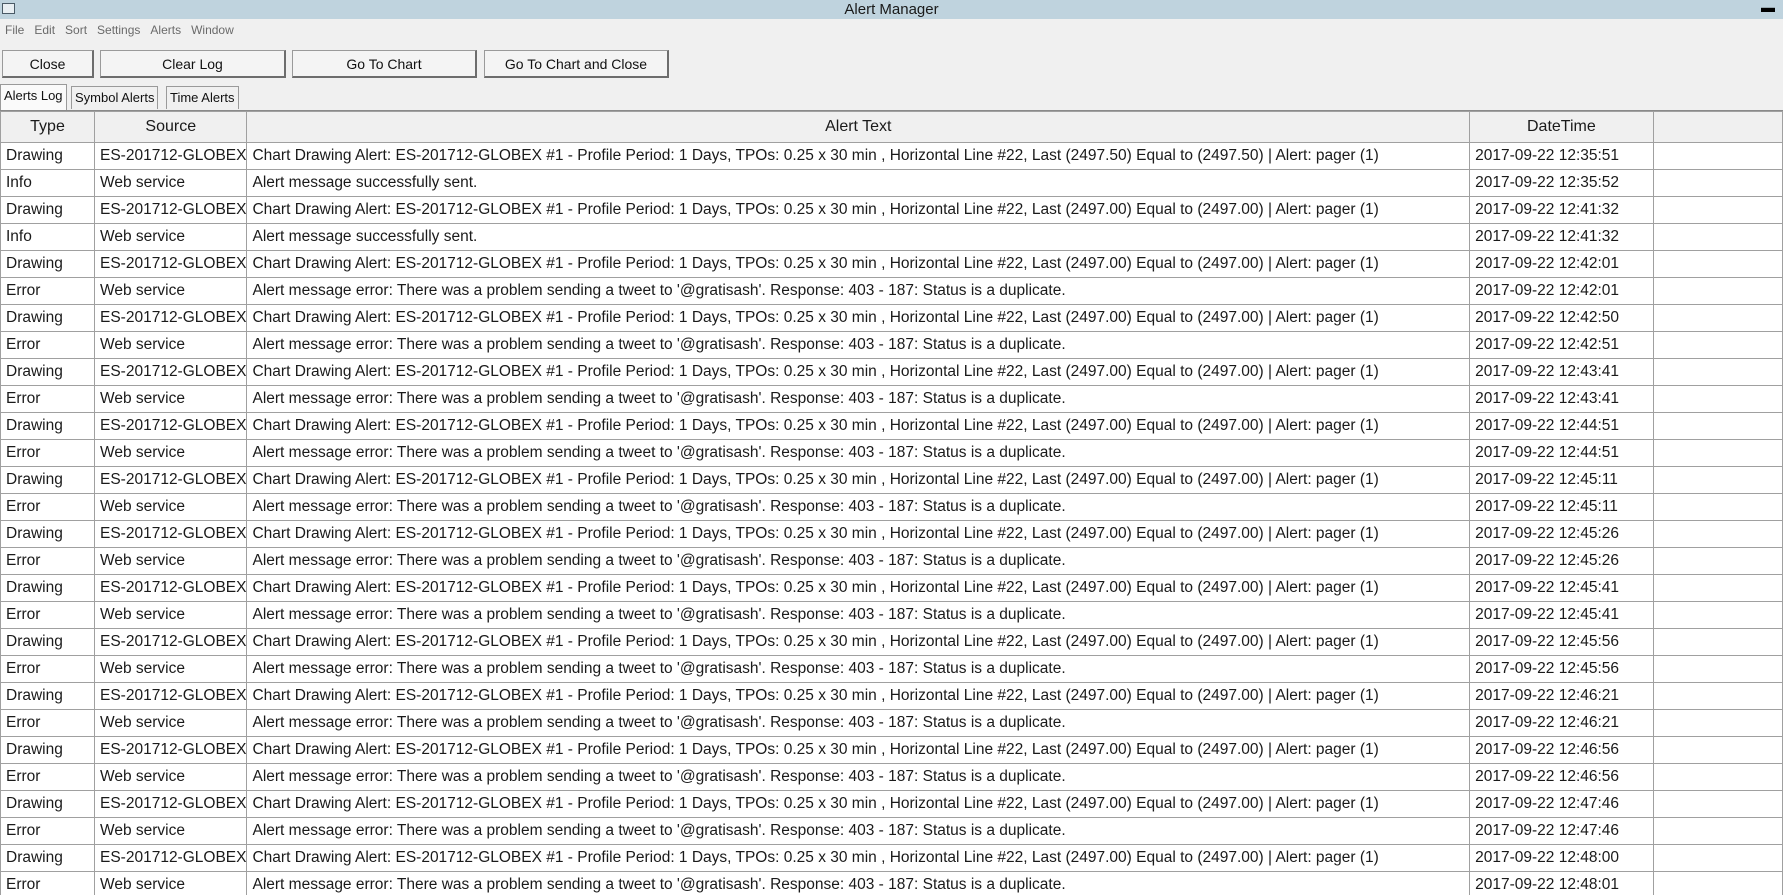 The height and width of the screenshot is (895, 1783). What do you see at coordinates (48, 127) in the screenshot?
I see `column-header-type: Type` at bounding box center [48, 127].